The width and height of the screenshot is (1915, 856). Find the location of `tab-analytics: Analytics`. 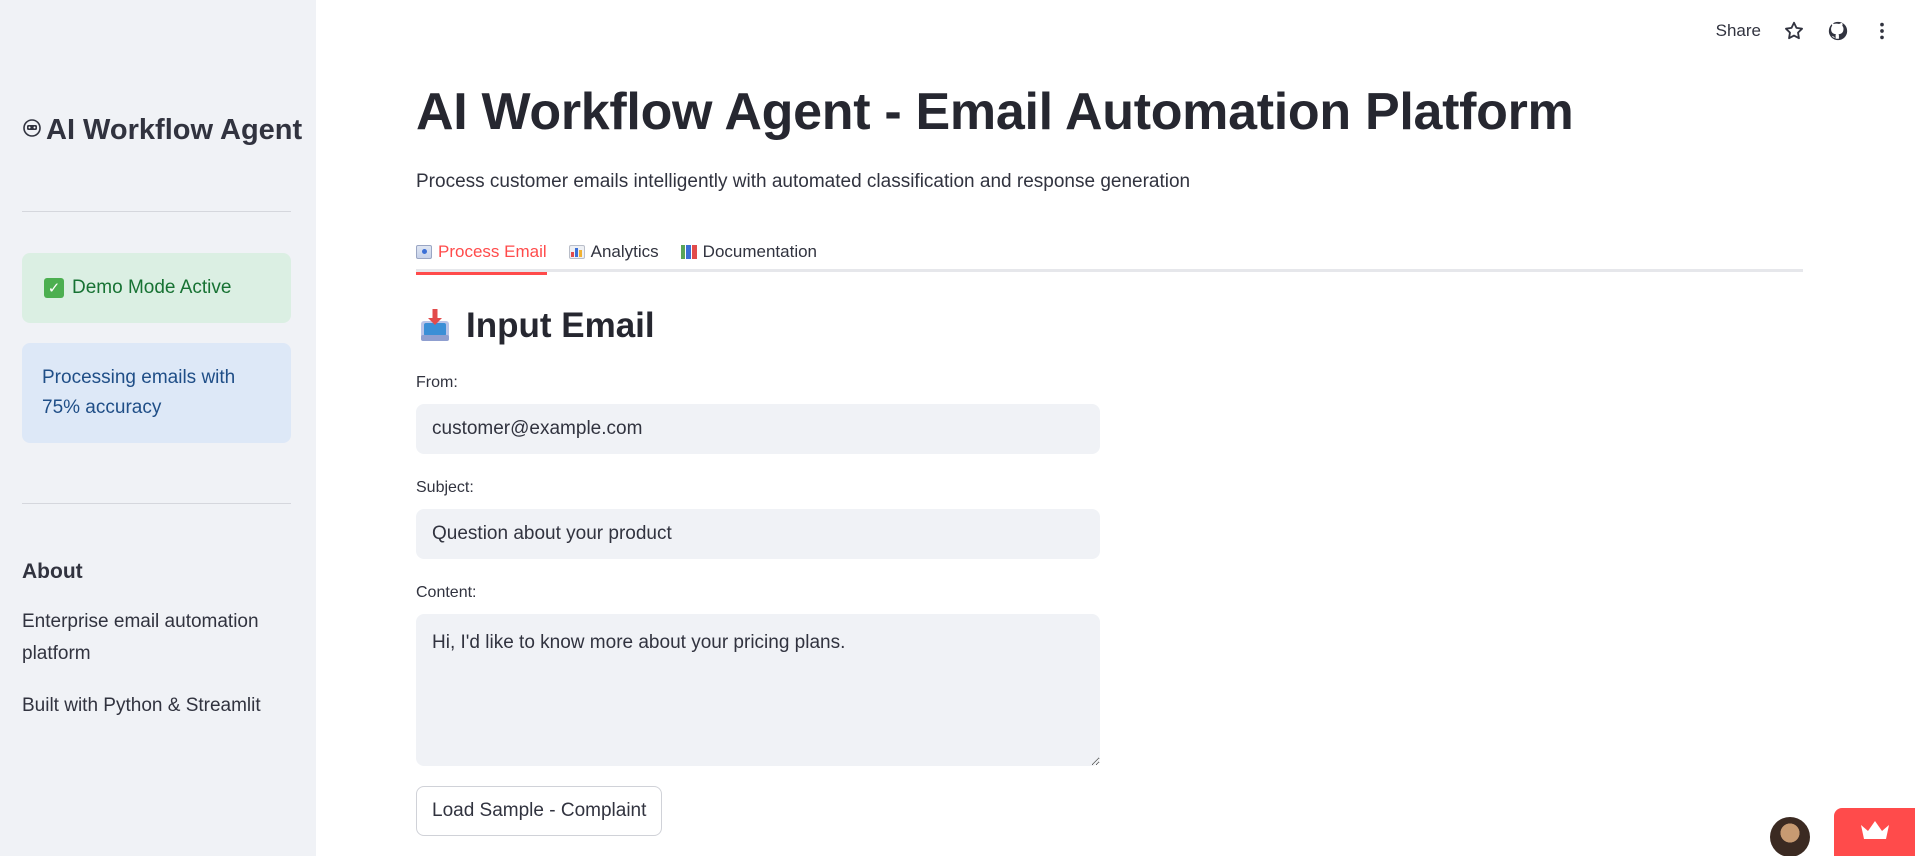

tab-analytics: Analytics is located at coordinates (613, 250).